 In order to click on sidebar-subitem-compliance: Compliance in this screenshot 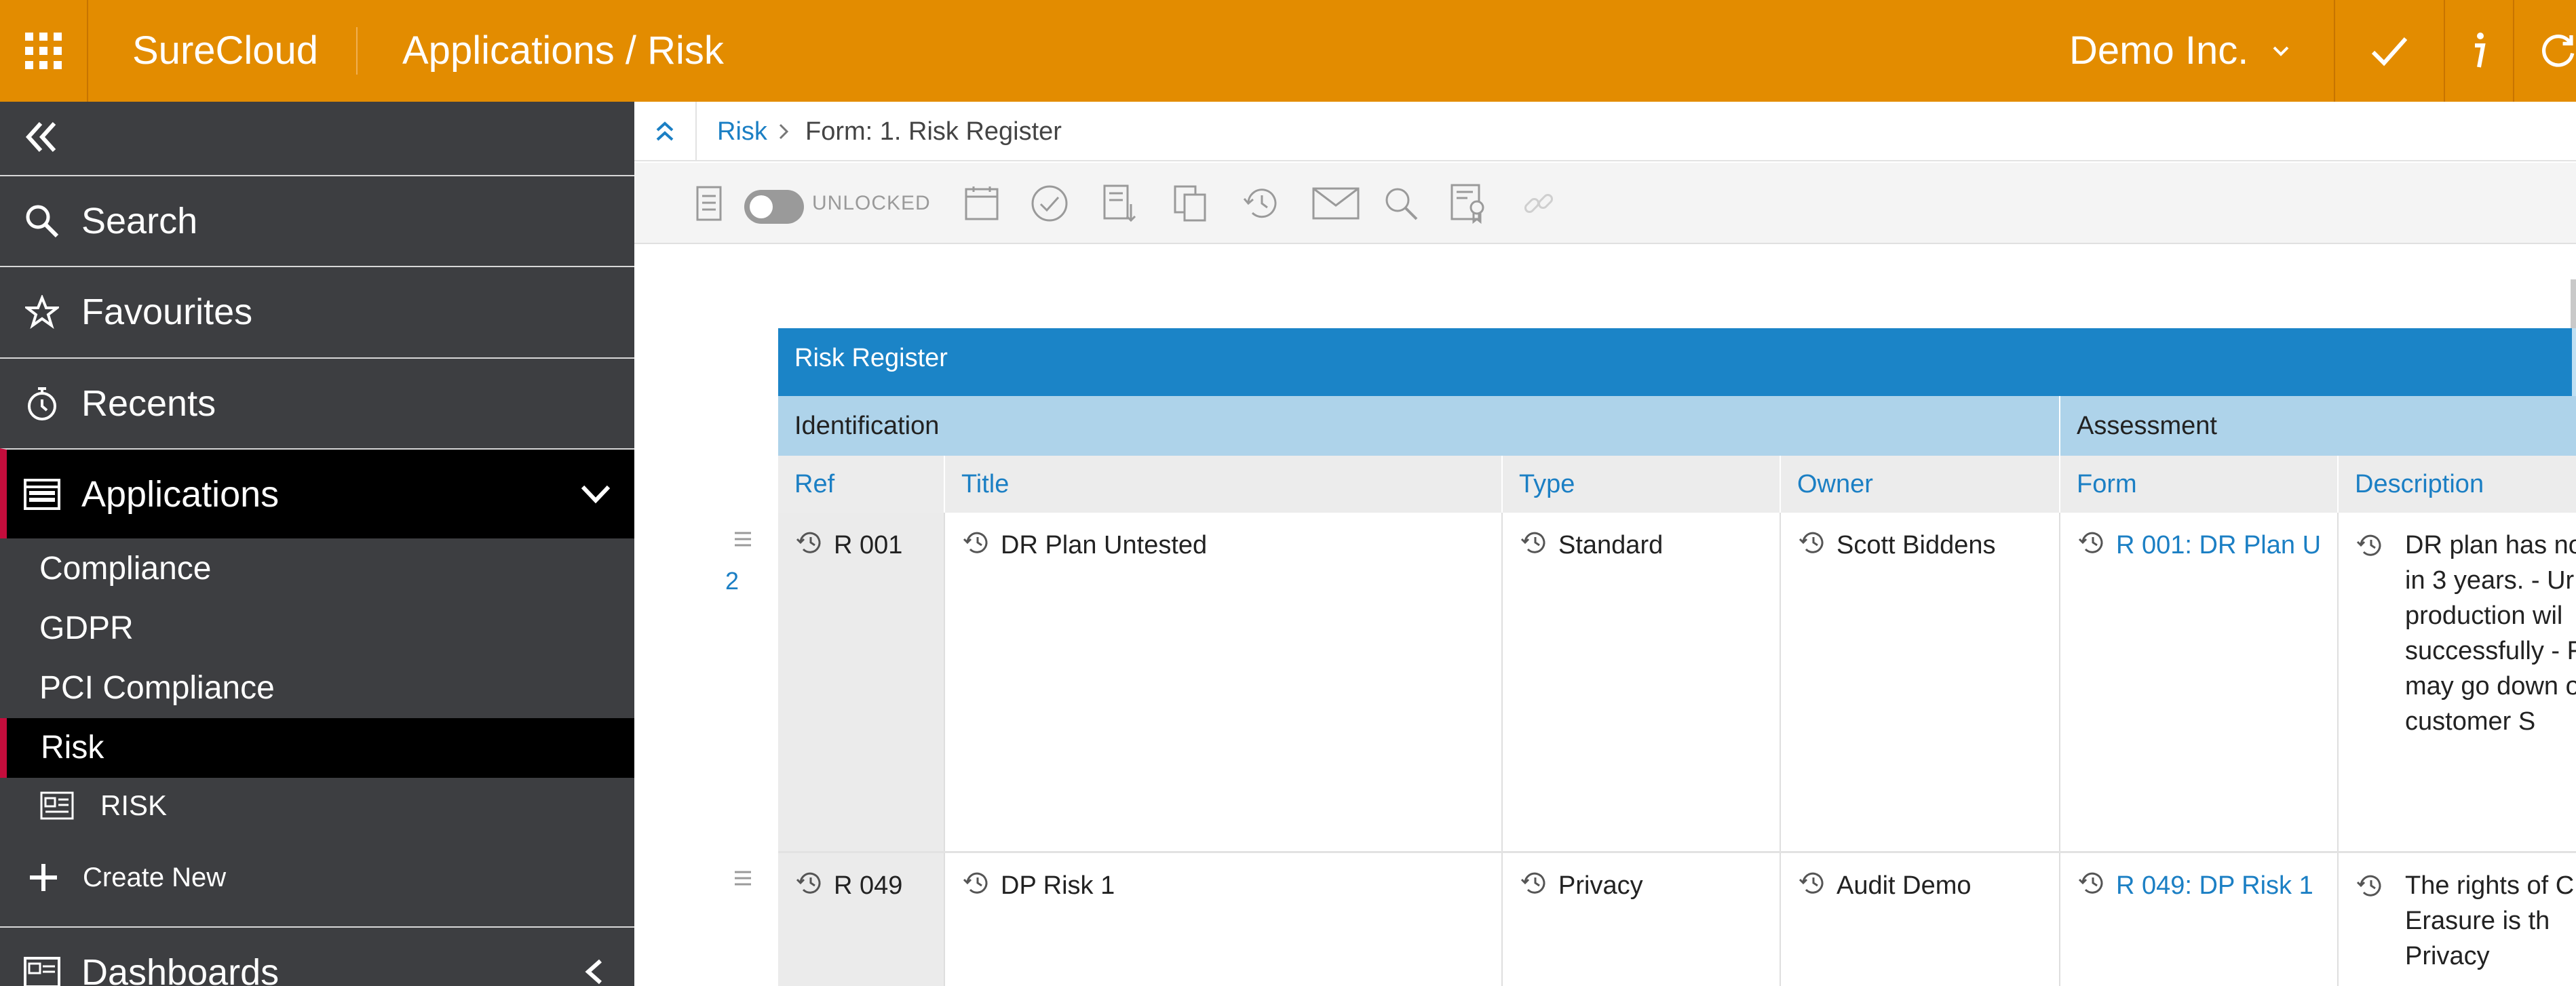, I will do `click(317, 569)`.